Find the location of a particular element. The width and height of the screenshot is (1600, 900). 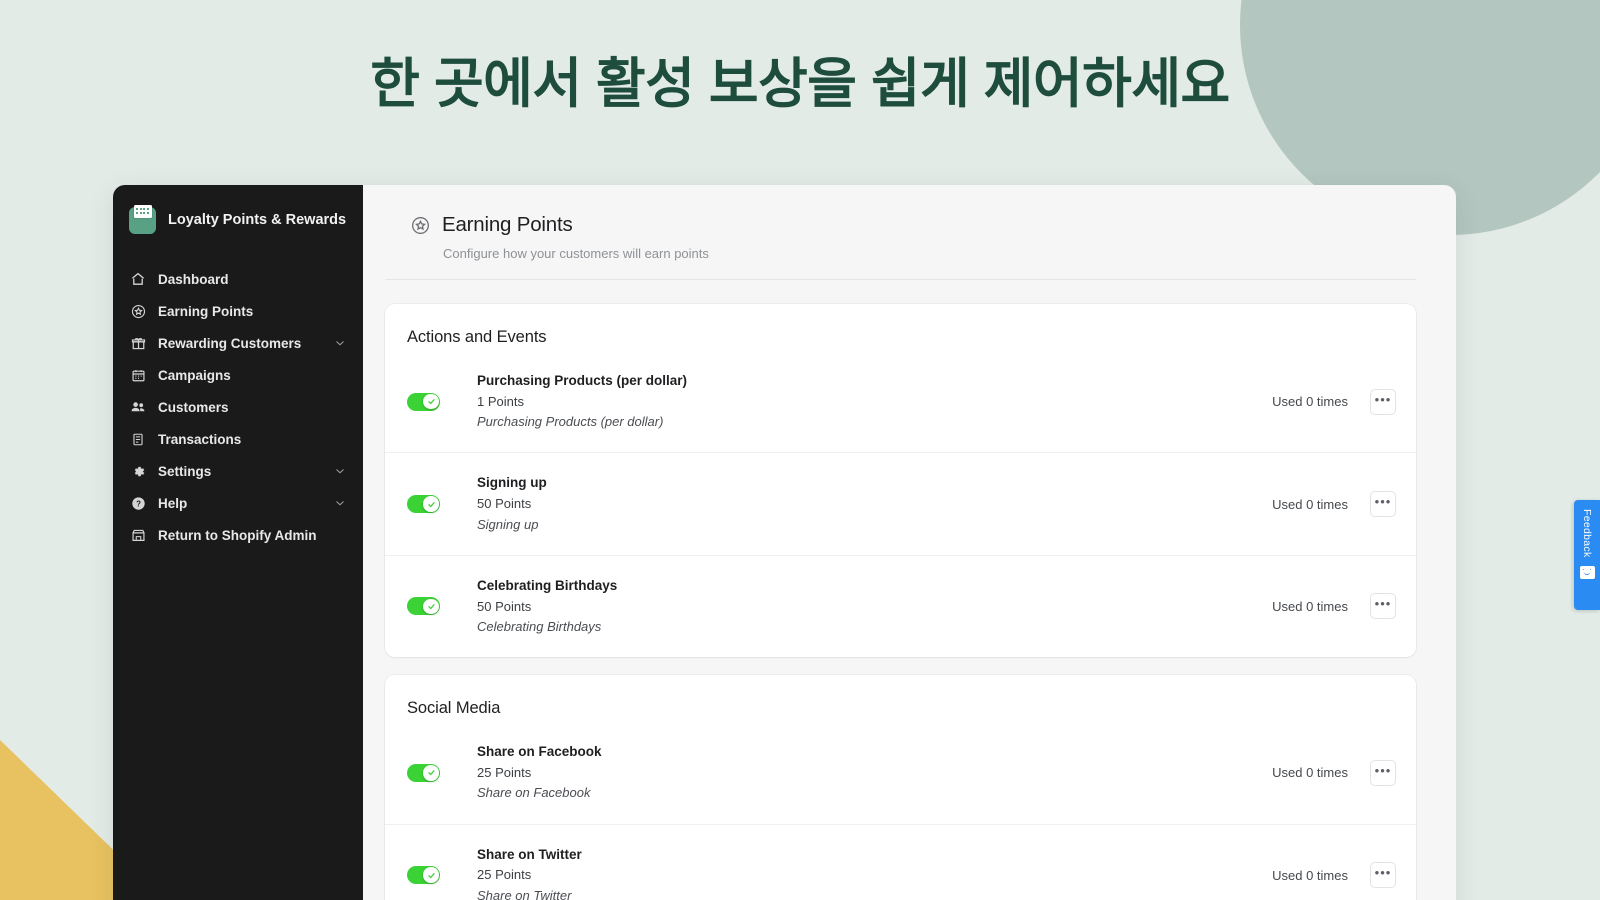

gear-icon is located at coordinates (138, 471).